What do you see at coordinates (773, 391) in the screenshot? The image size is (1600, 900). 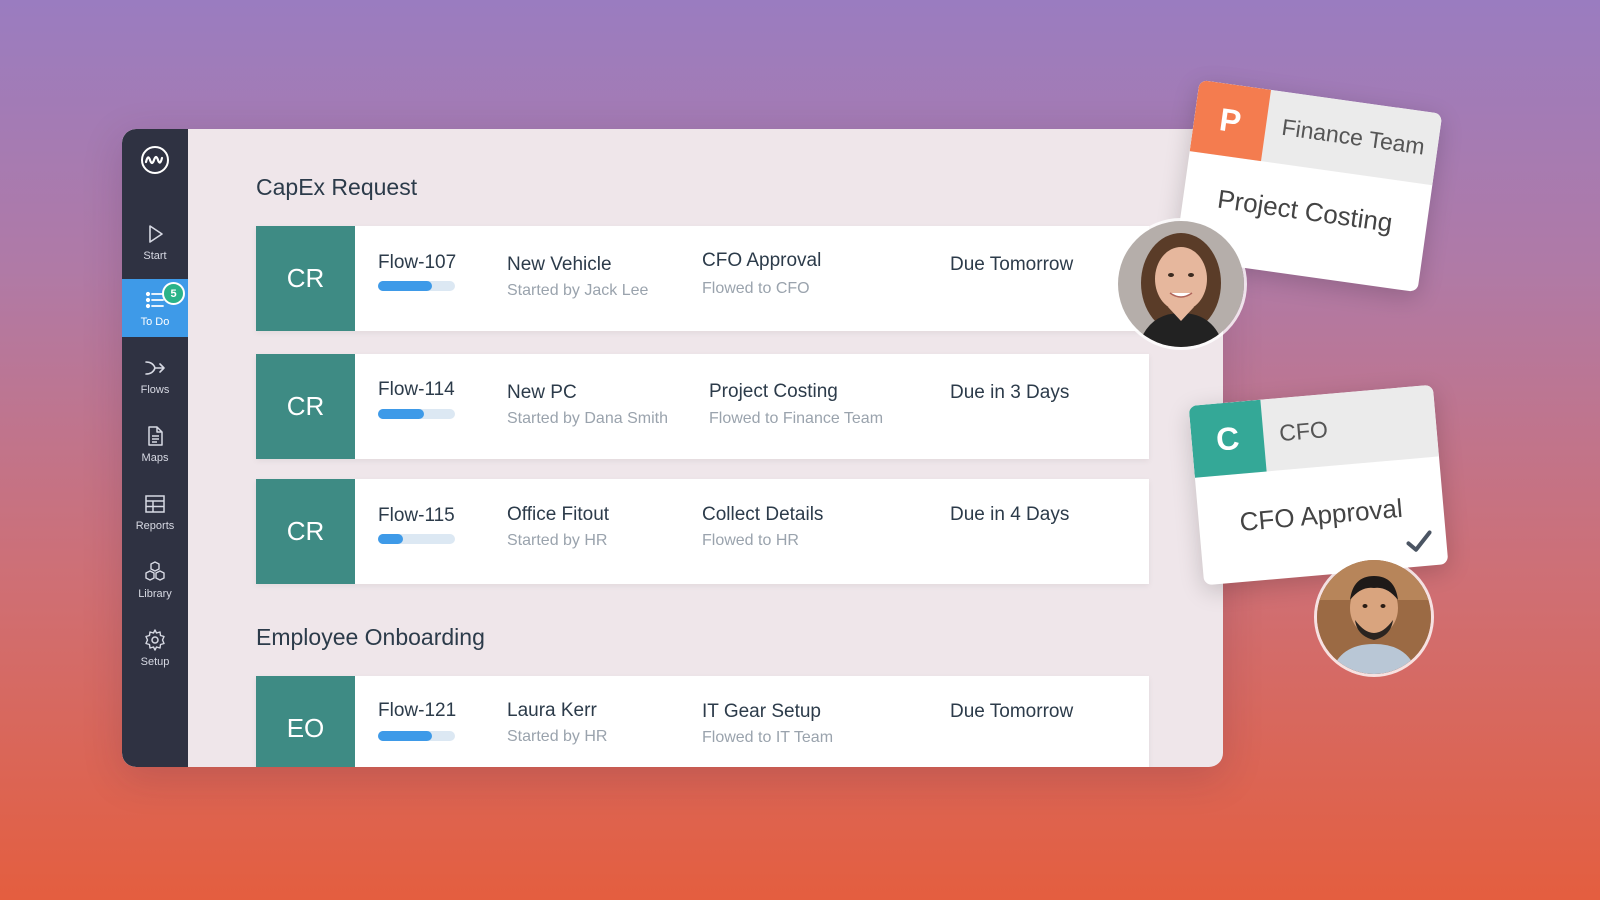 I see `flow-step: Project Costing` at bounding box center [773, 391].